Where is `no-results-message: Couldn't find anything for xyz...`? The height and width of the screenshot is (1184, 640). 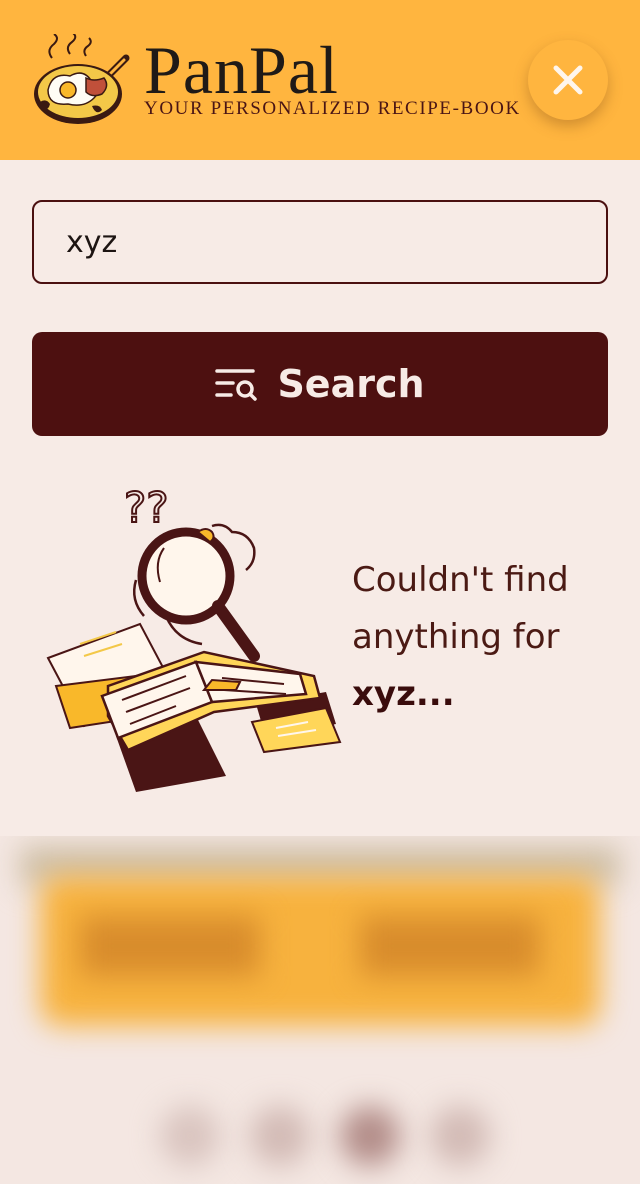 no-results-message: Couldn't find anything for xyz... is located at coordinates (482, 637).